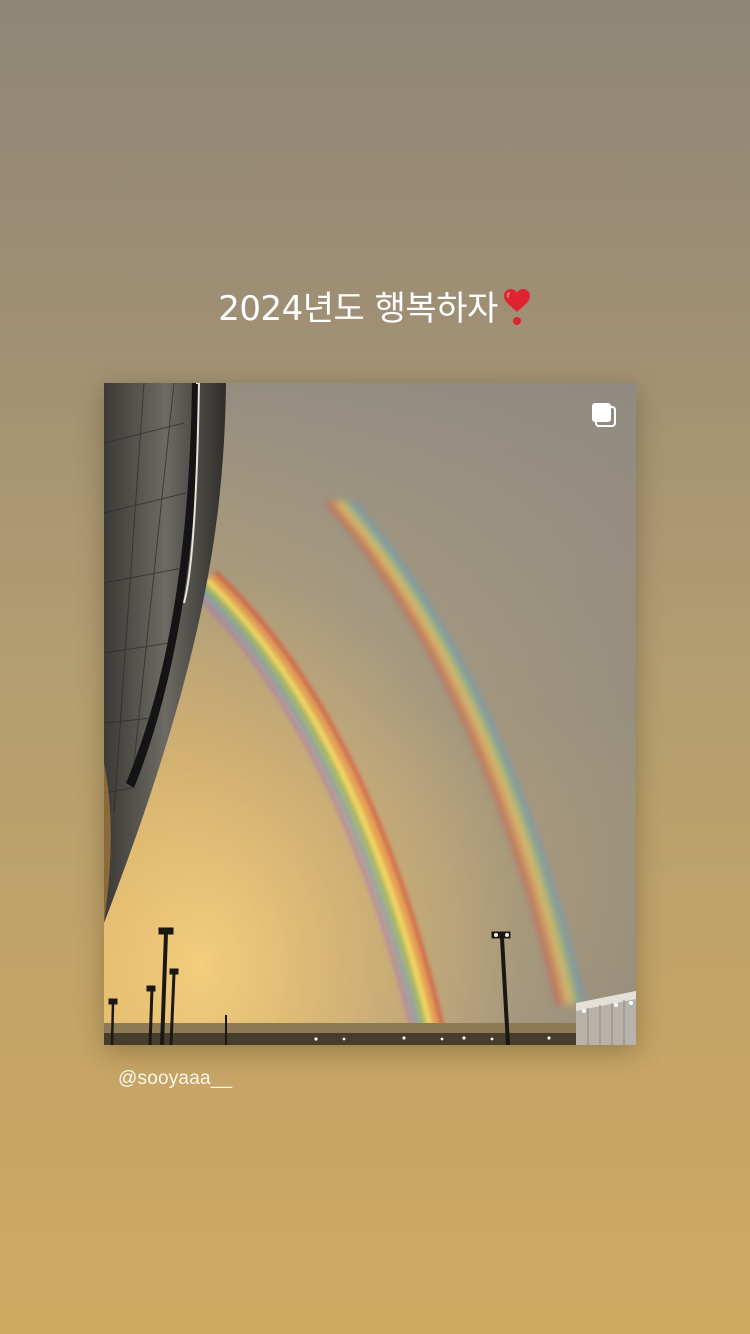 This screenshot has width=750, height=1334. Describe the element at coordinates (604, 415) in the screenshot. I see `multiple-images-icon` at that location.